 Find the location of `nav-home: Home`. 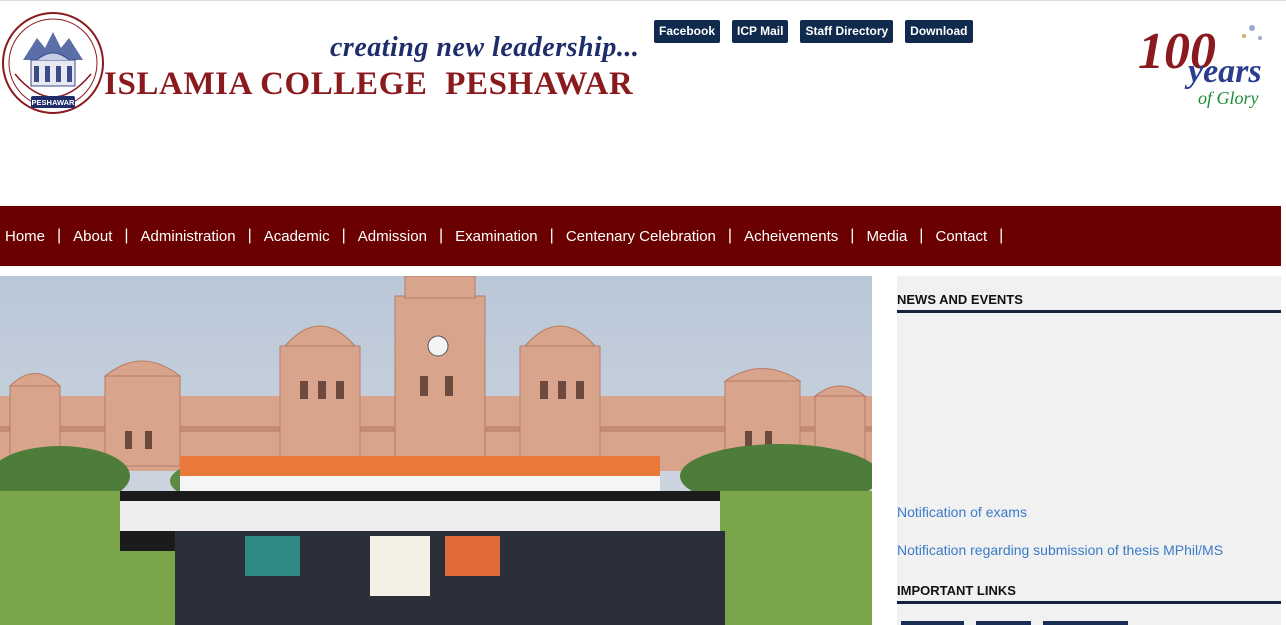

nav-home: Home is located at coordinates (25, 236).